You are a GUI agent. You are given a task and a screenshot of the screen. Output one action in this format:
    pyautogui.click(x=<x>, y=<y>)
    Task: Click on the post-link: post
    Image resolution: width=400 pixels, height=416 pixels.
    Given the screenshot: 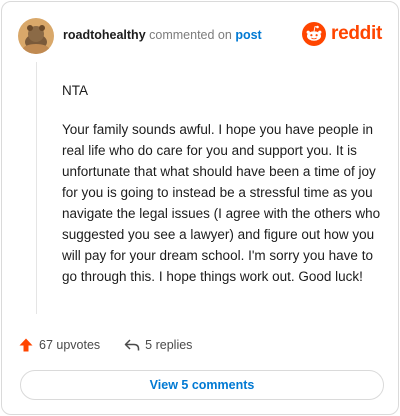 What is the action you would take?
    pyautogui.click(x=248, y=35)
    